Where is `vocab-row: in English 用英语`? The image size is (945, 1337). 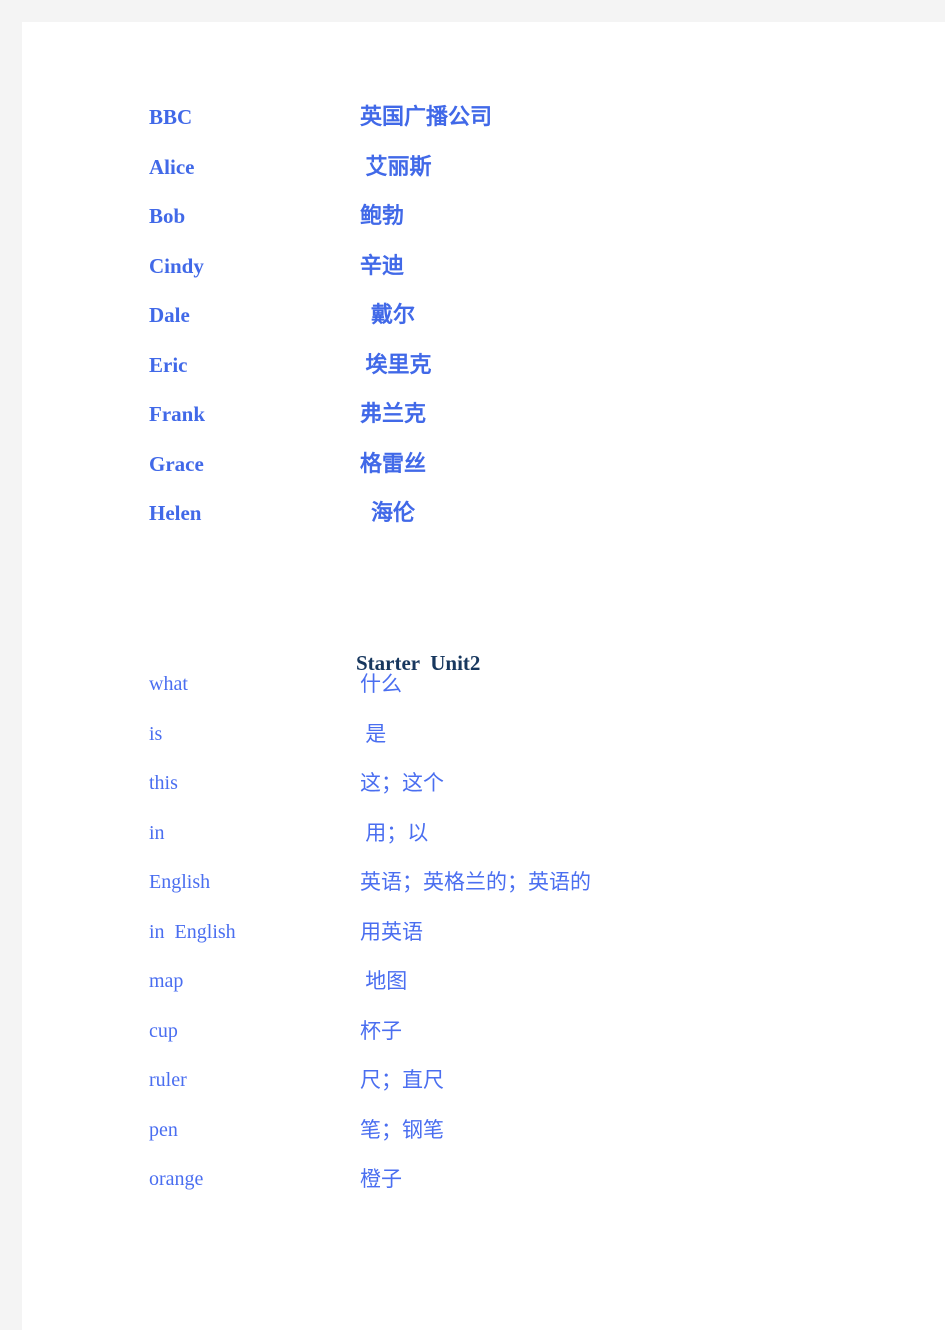 vocab-row: in English 用英语 is located at coordinates (483, 944).